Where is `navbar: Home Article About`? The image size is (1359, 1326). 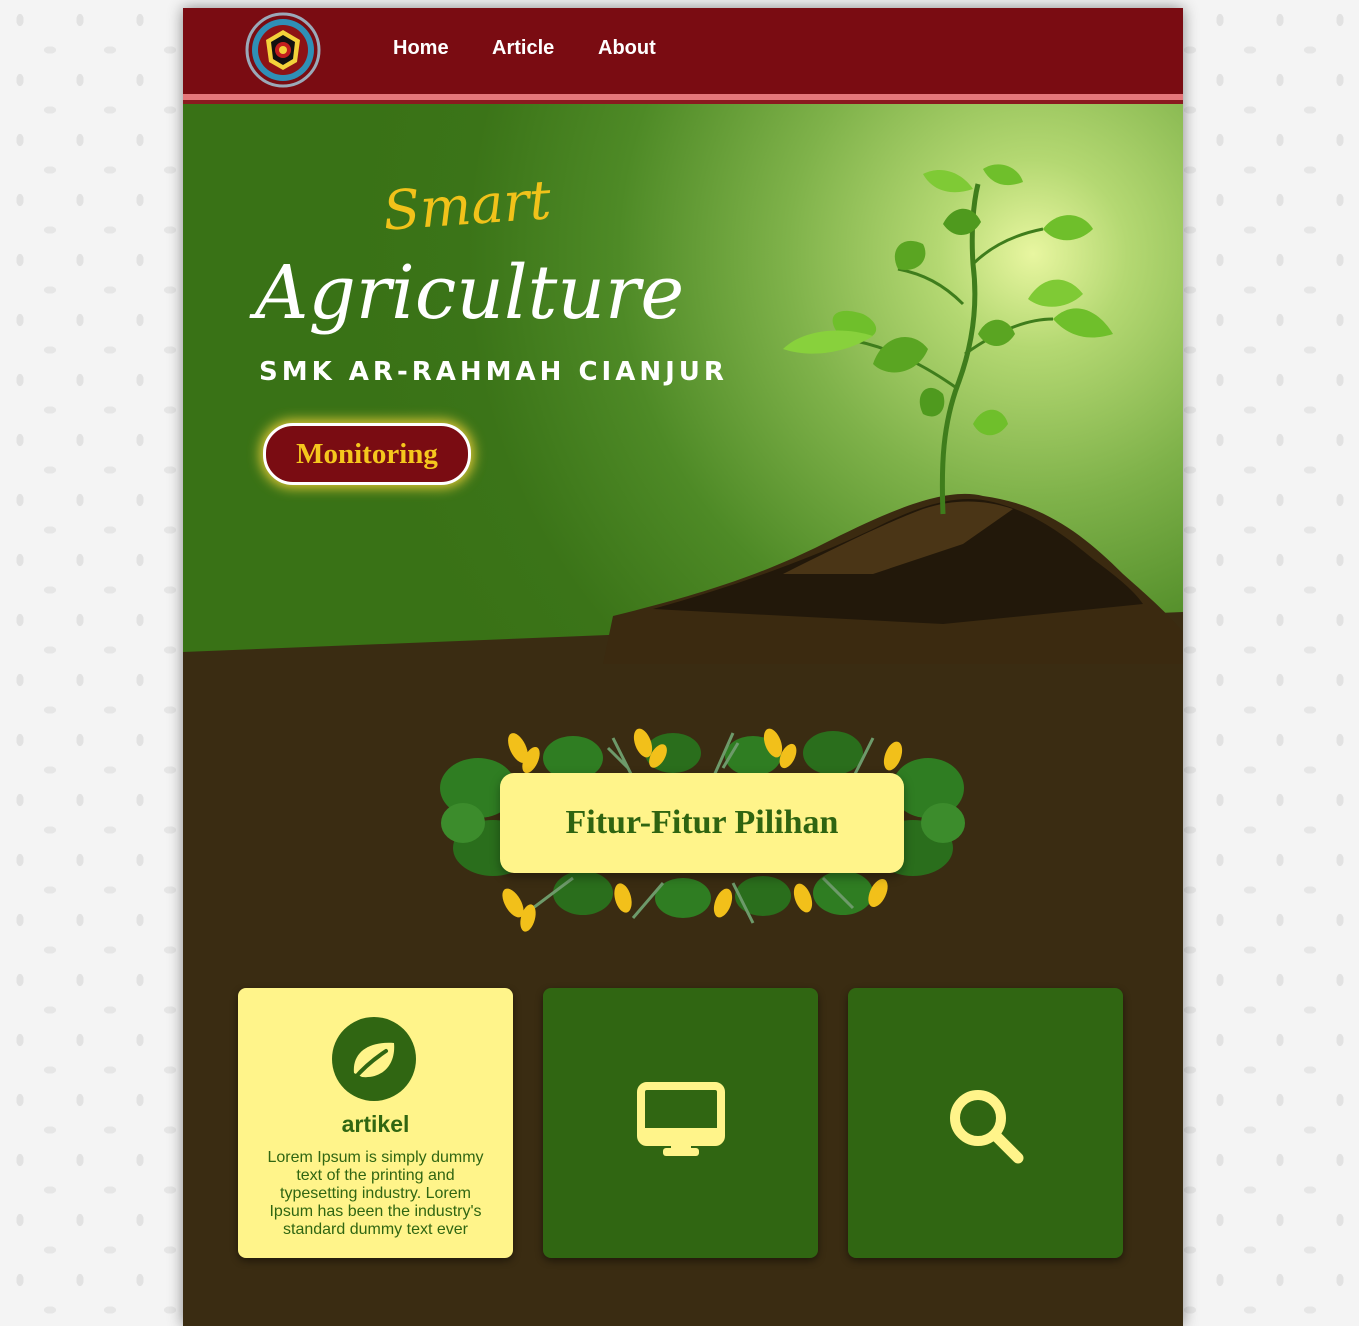 navbar: Home Article About is located at coordinates (683, 51).